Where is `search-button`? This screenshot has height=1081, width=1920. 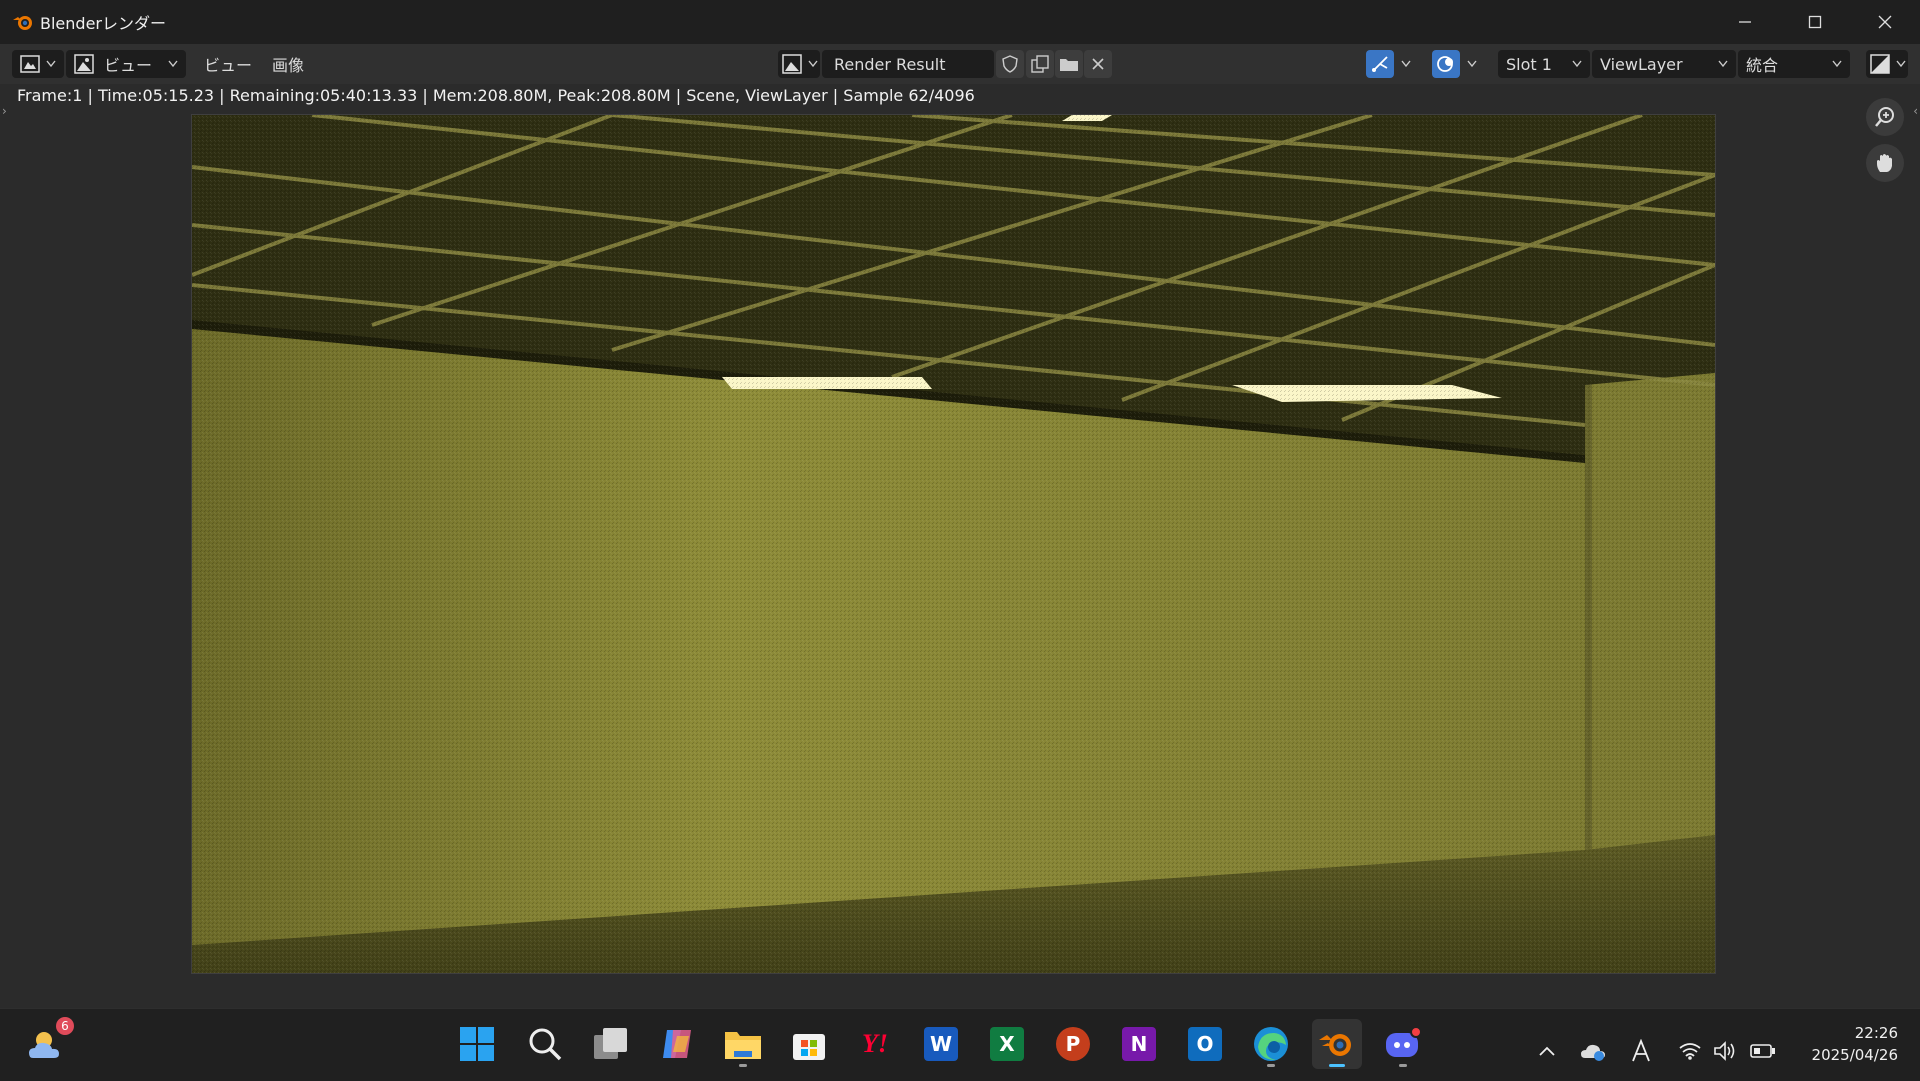
search-button is located at coordinates (545, 1044).